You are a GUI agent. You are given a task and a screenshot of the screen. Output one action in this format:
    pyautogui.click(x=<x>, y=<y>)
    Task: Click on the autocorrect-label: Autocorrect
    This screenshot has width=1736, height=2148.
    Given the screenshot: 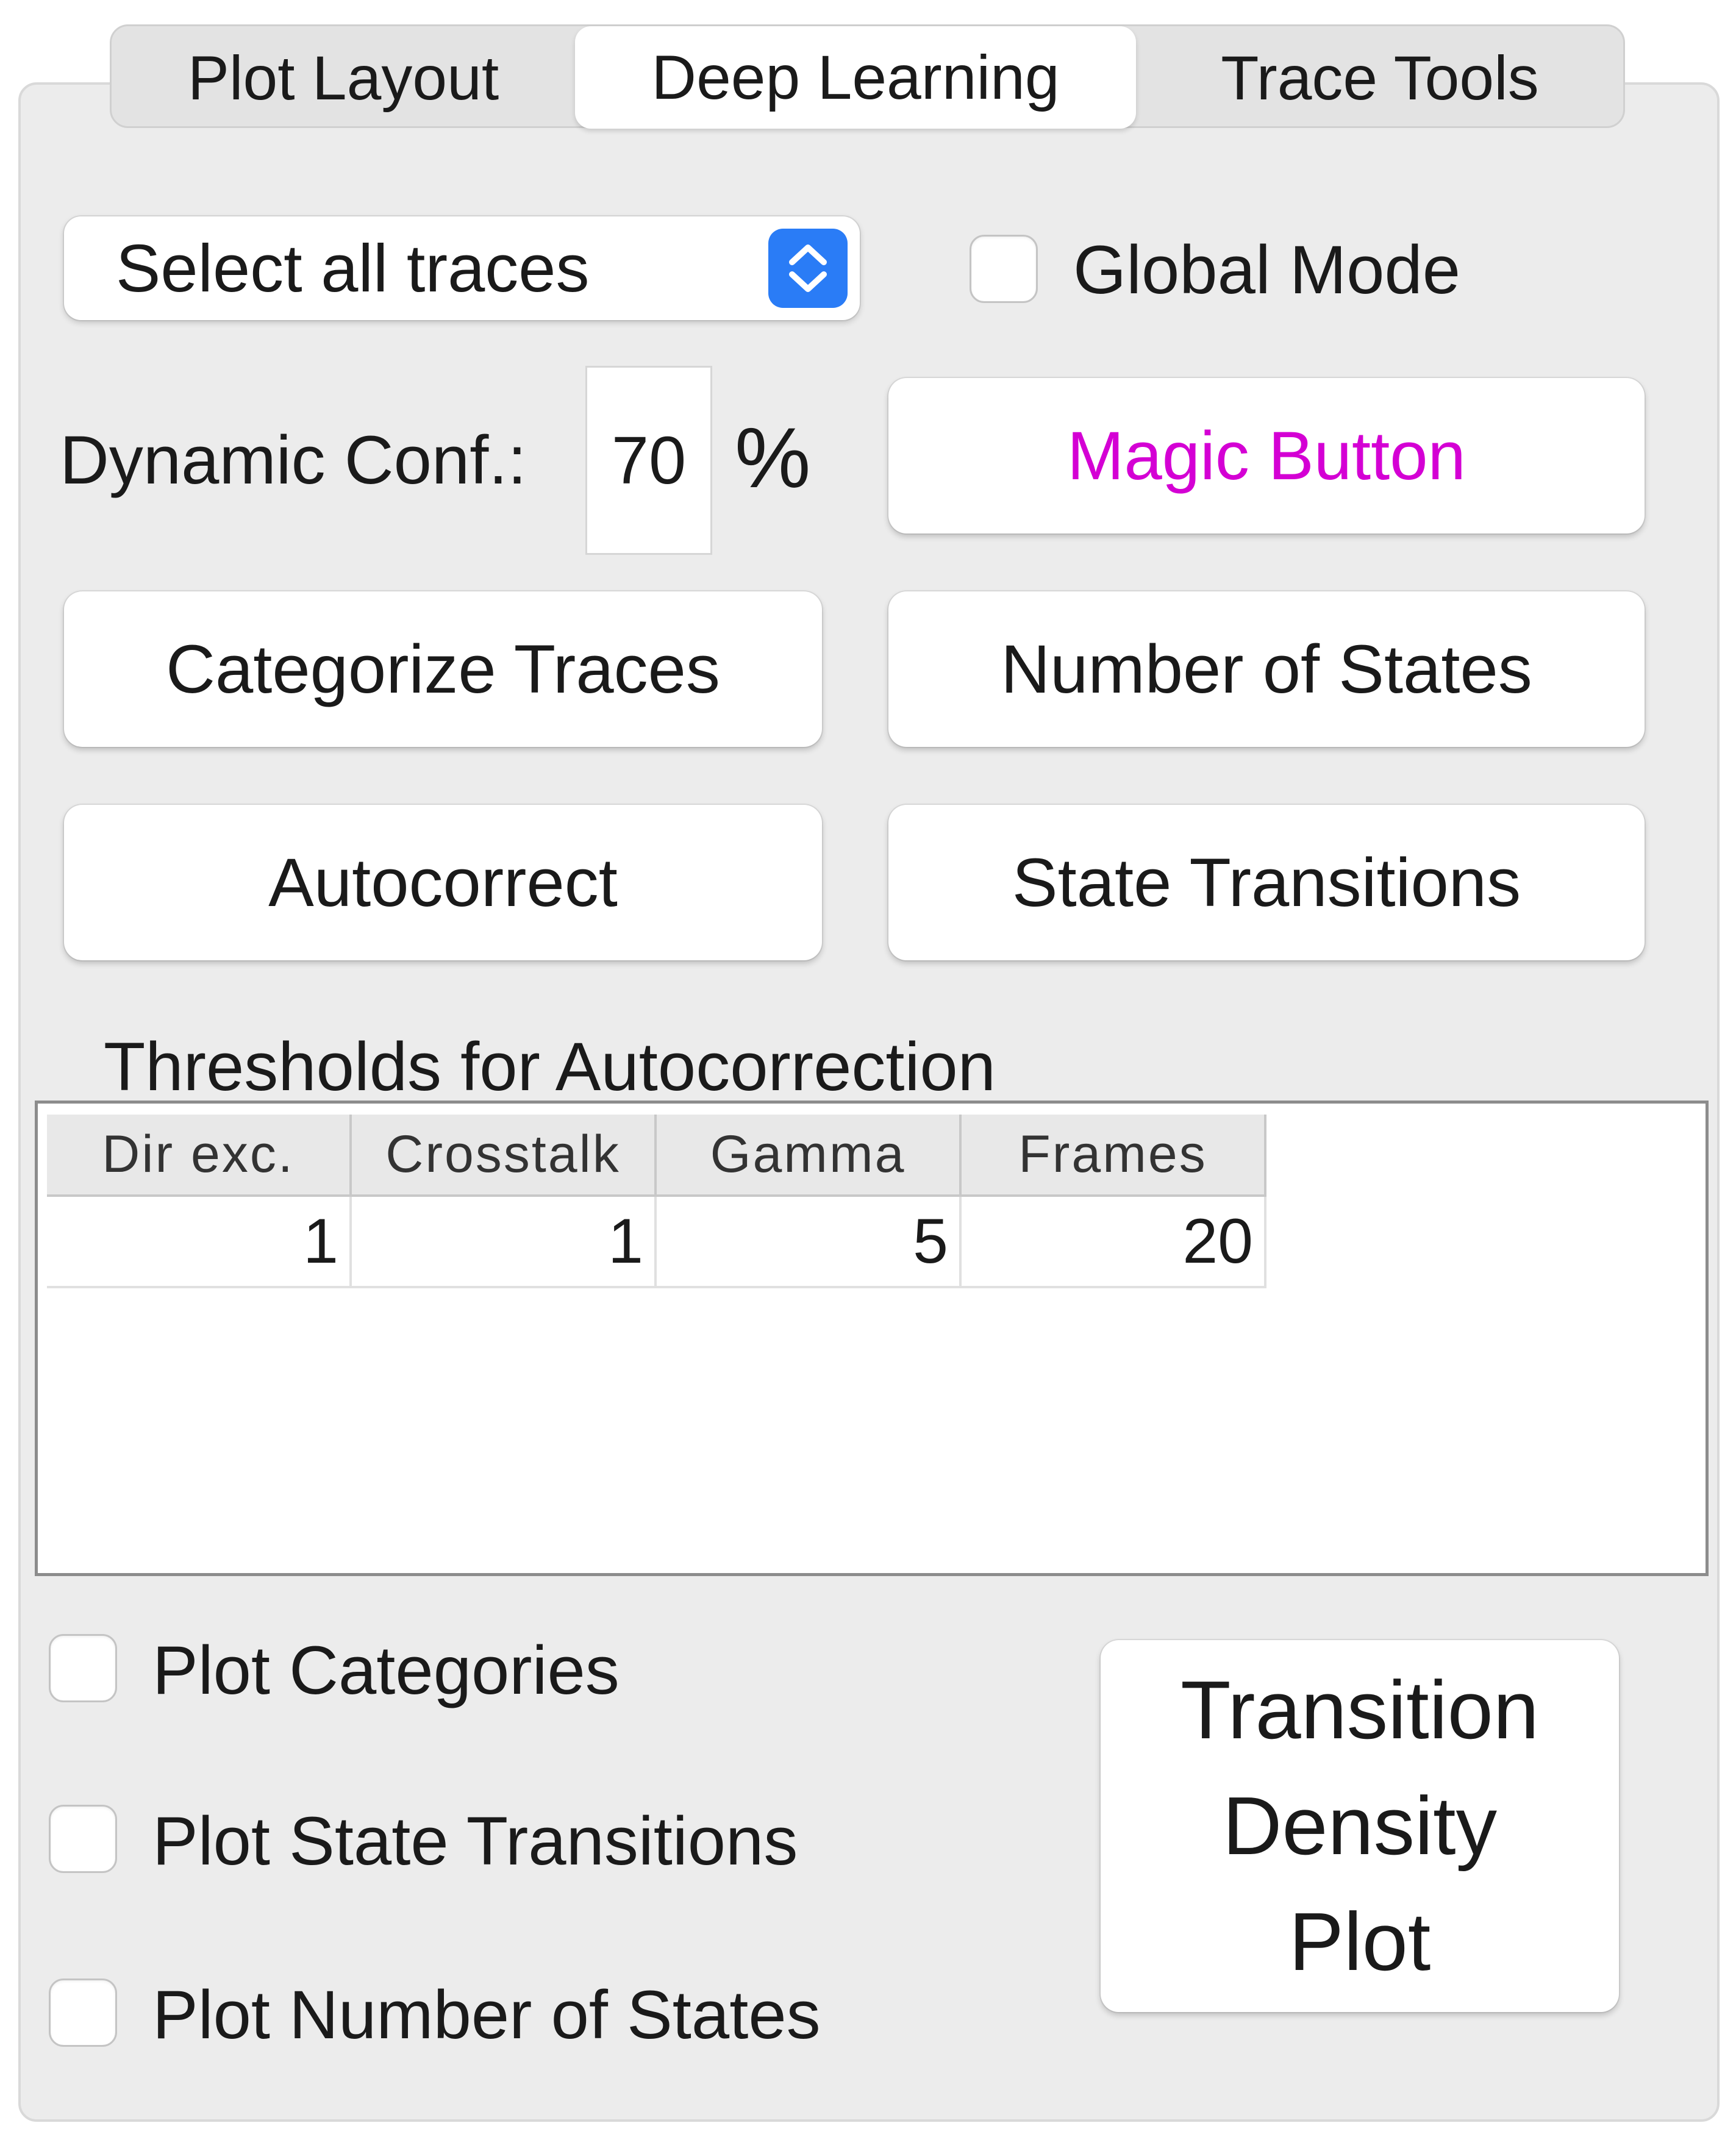 What is the action you would take?
    pyautogui.click(x=443, y=882)
    